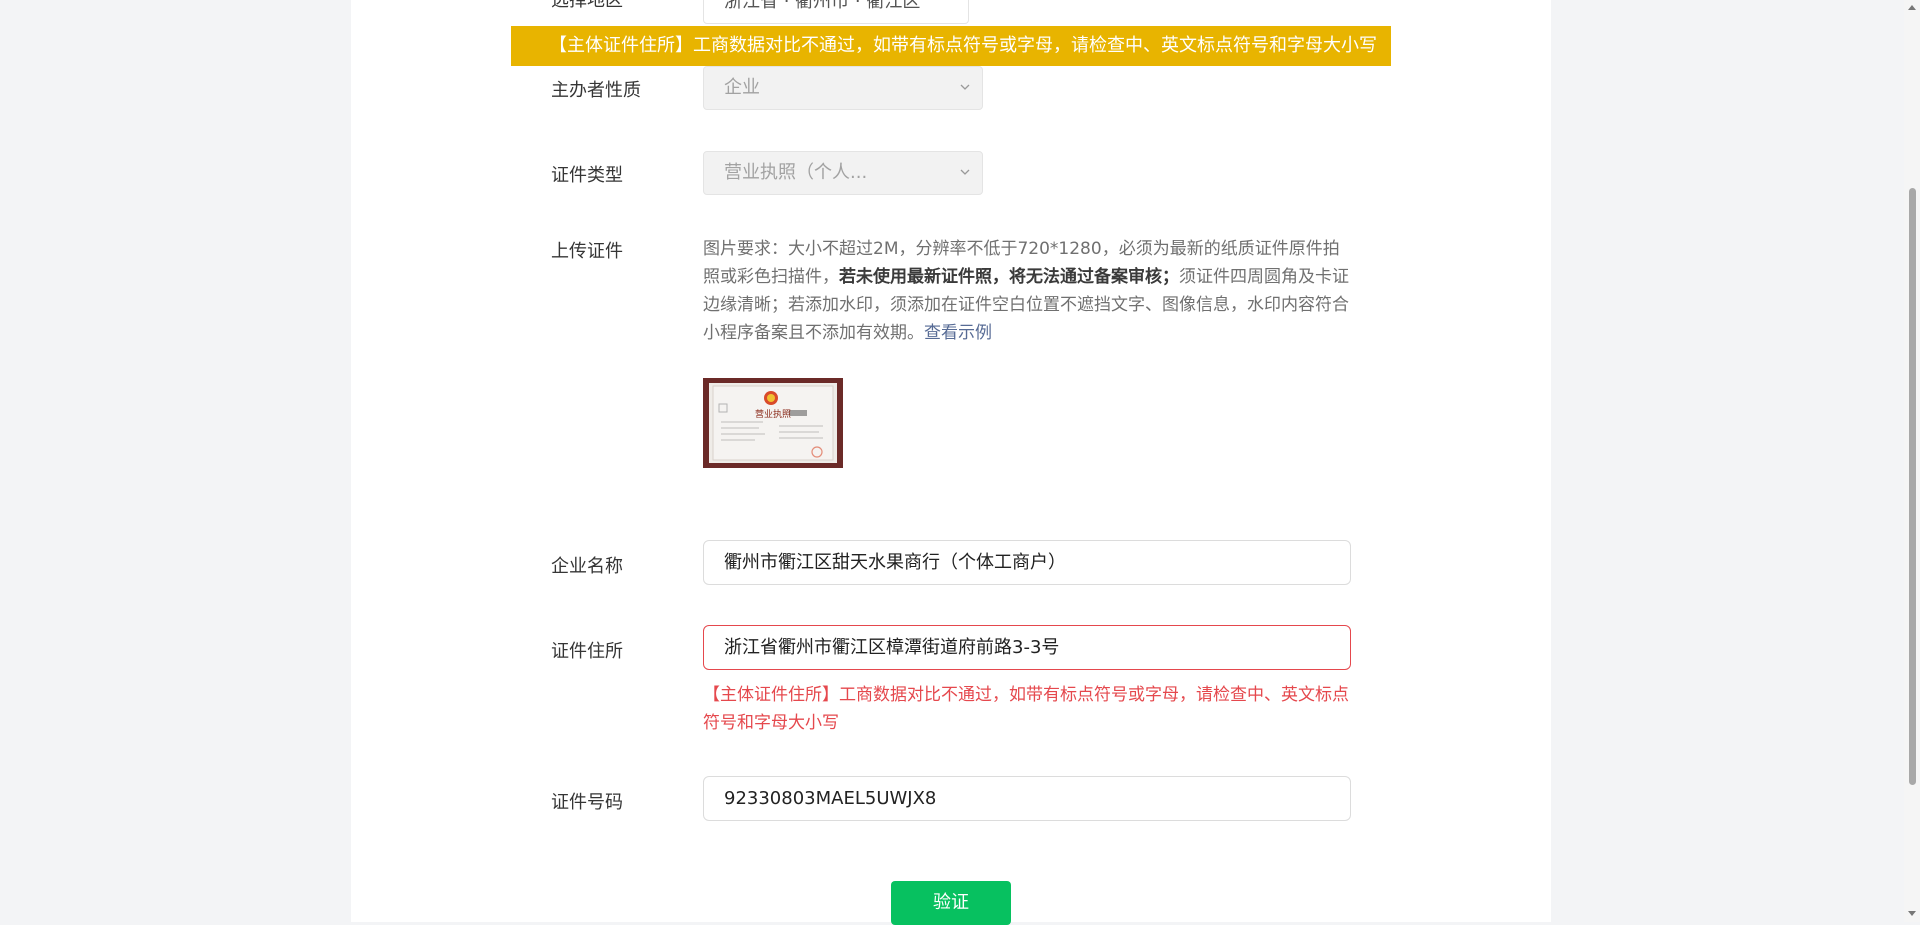 This screenshot has width=1920, height=925. I want to click on region-select: 浙江省 · 衢州市 · 衢江区, so click(836, 12).